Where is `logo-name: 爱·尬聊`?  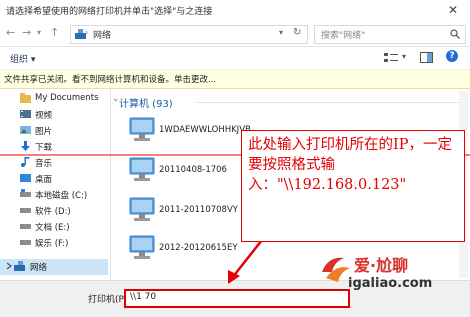 logo-name: 爱·尬聊 is located at coordinates (381, 265).